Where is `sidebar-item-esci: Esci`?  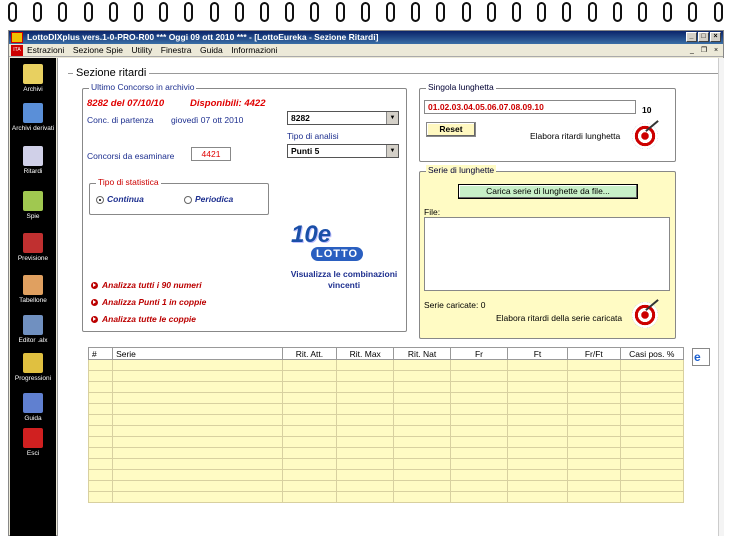
sidebar-item-esci: Esci is located at coordinates (33, 442).